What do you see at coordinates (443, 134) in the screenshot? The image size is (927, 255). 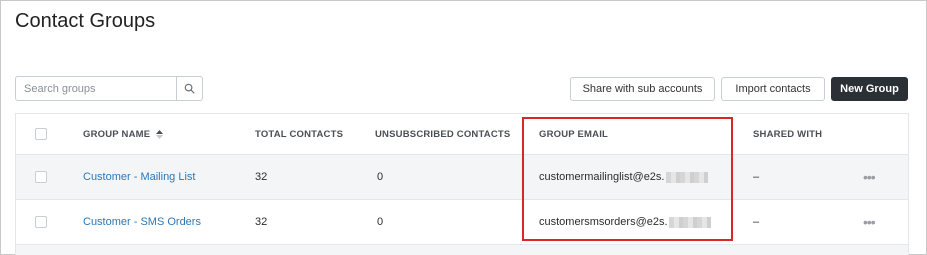 I see `column-header-unsubscribed-contacts: UNSUBSCRIBED CONTACTS` at bounding box center [443, 134].